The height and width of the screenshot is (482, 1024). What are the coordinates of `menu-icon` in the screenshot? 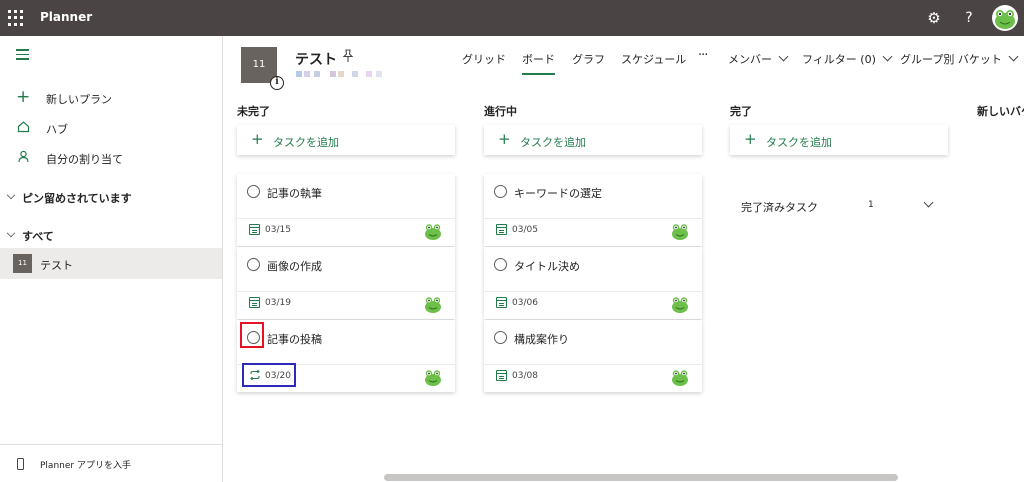 It's located at (22, 54).